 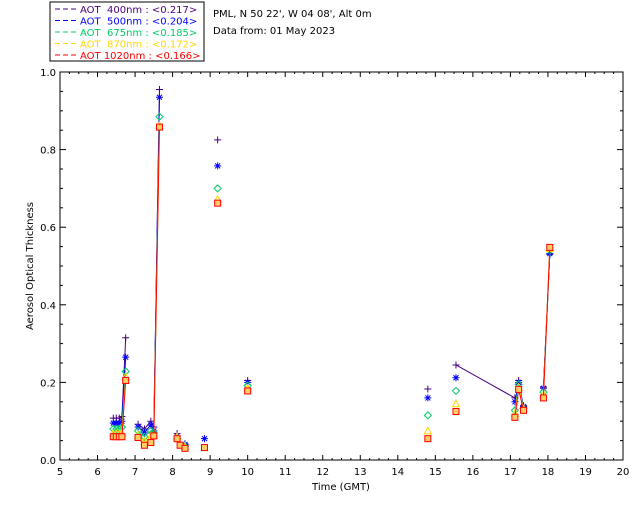 What do you see at coordinates (48, 73) in the screenshot?
I see `y-tick-label: 1.0` at bounding box center [48, 73].